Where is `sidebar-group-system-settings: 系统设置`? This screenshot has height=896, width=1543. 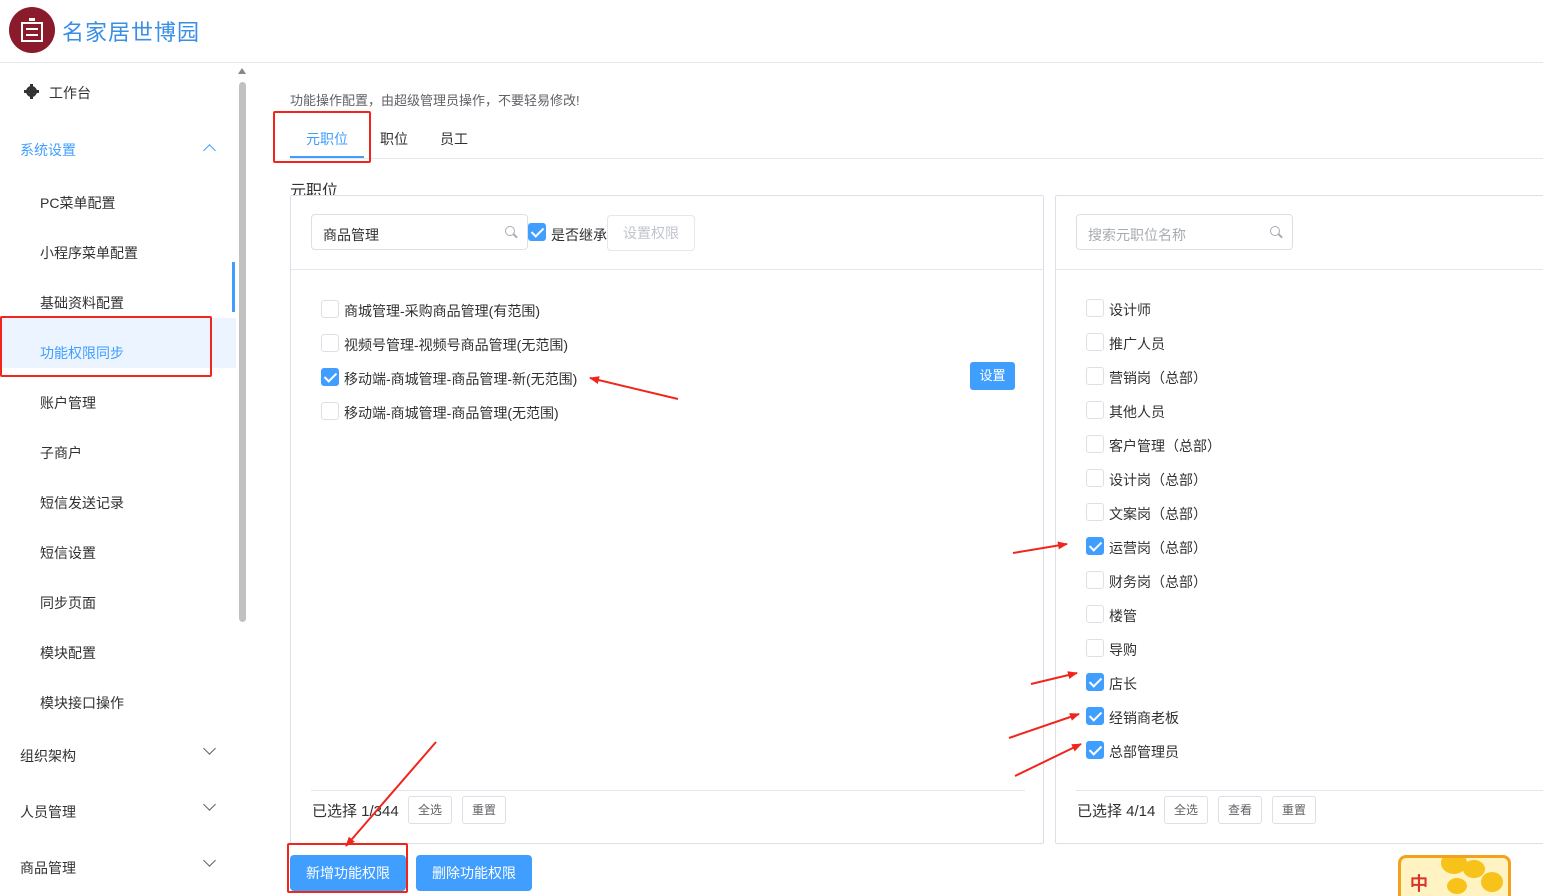
sidebar-group-system-settings: 系统设置 is located at coordinates (95, 150).